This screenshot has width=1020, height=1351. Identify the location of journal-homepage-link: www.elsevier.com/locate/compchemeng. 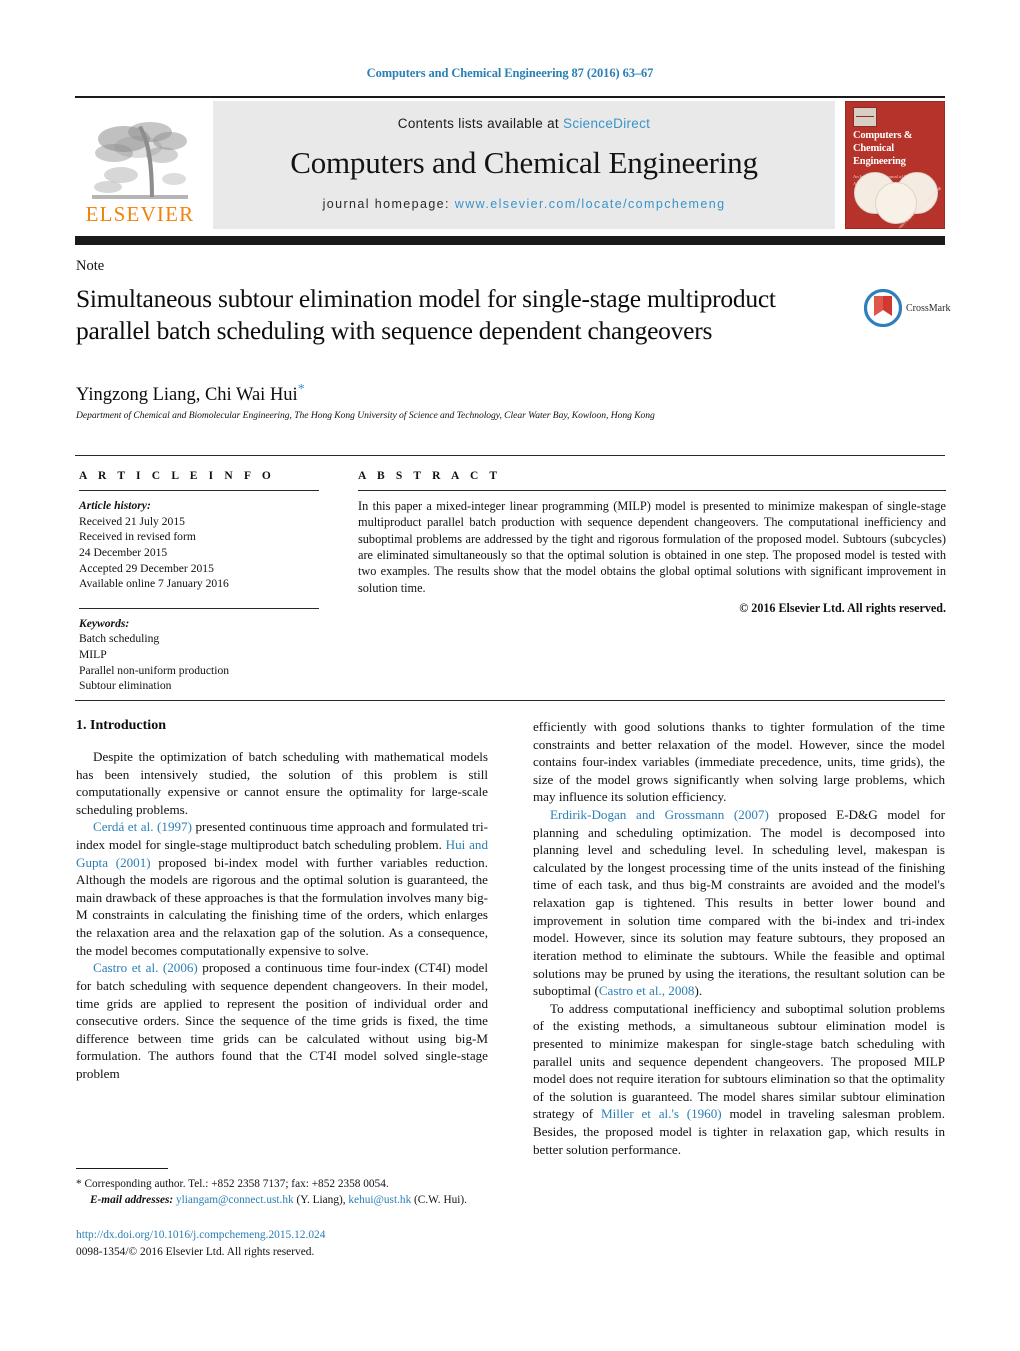
(590, 204).